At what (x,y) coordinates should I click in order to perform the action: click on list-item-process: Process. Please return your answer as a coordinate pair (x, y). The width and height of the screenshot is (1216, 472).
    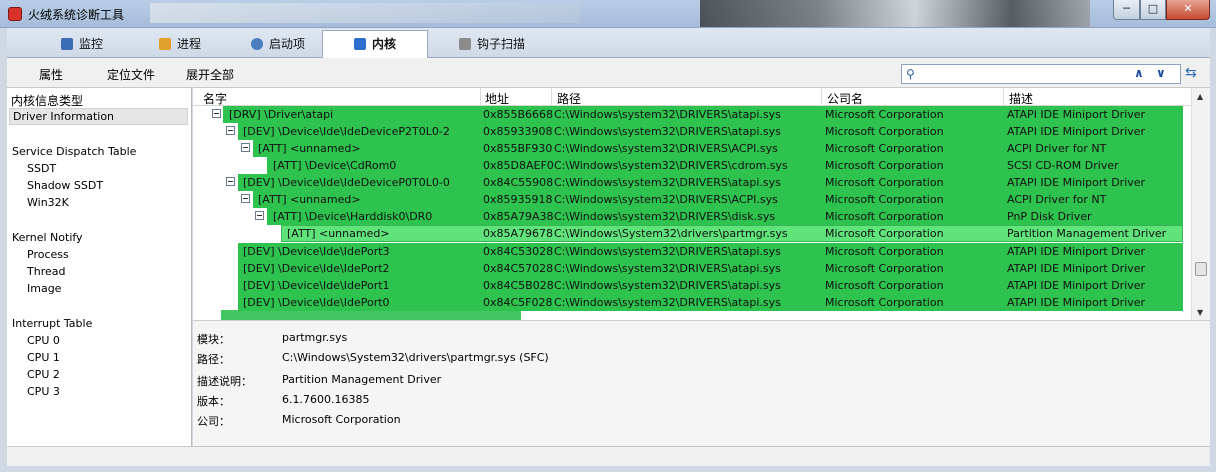
    Looking at the image, I should click on (48, 254).